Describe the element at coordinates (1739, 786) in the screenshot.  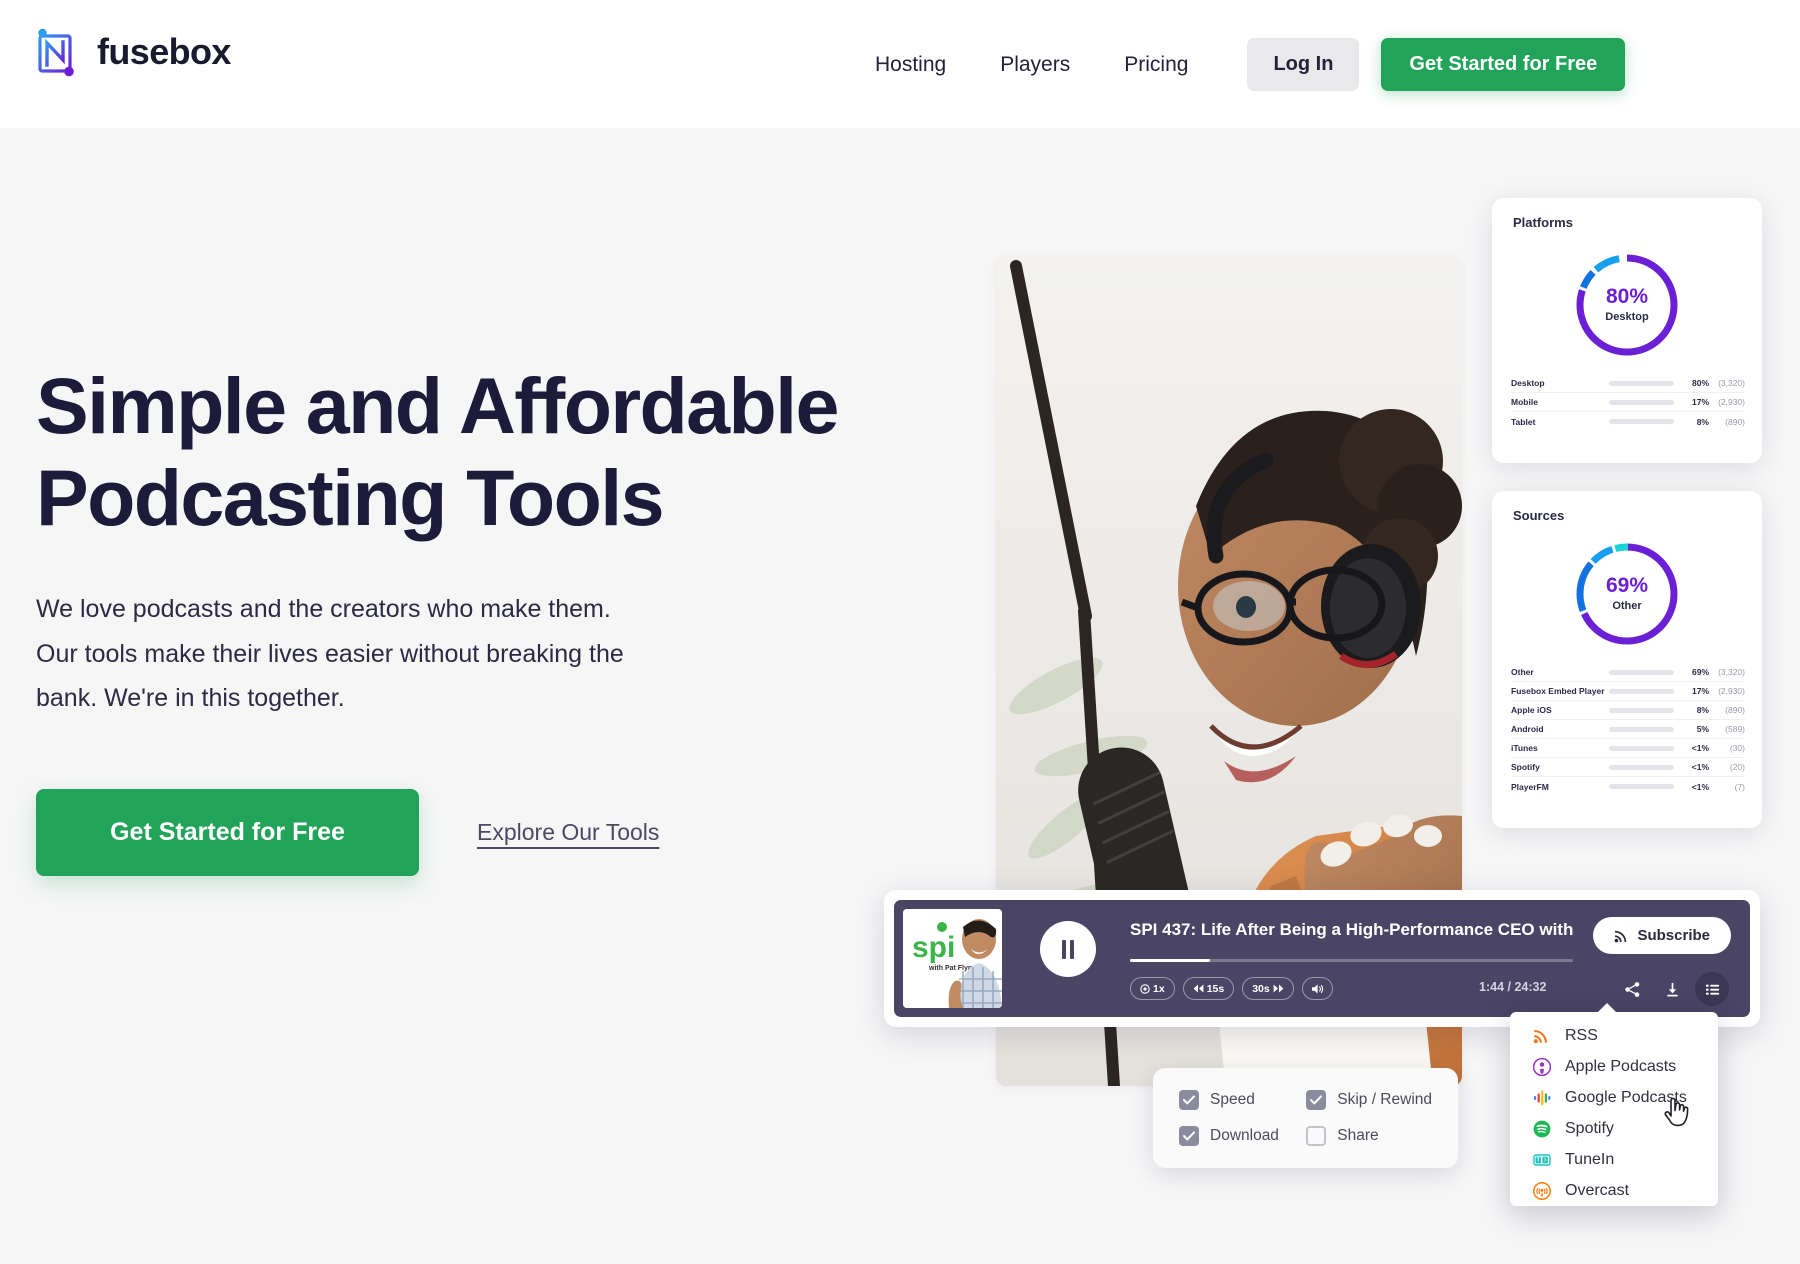
I see `legend-count: (7)` at that location.